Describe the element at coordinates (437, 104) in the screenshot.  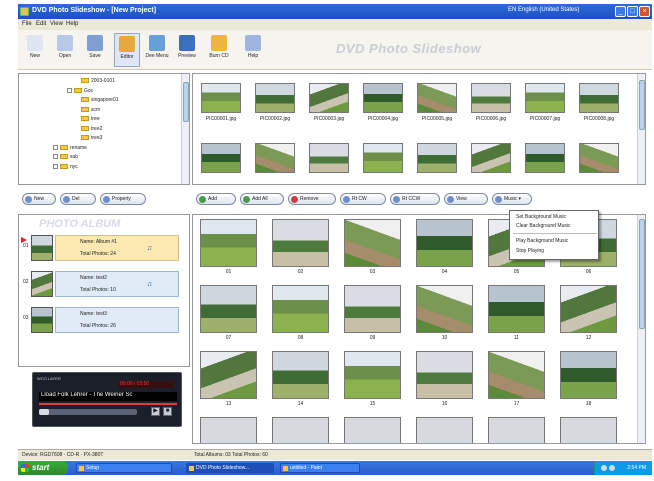
I see `file-thumbnail: PIC00005.jpg` at that location.